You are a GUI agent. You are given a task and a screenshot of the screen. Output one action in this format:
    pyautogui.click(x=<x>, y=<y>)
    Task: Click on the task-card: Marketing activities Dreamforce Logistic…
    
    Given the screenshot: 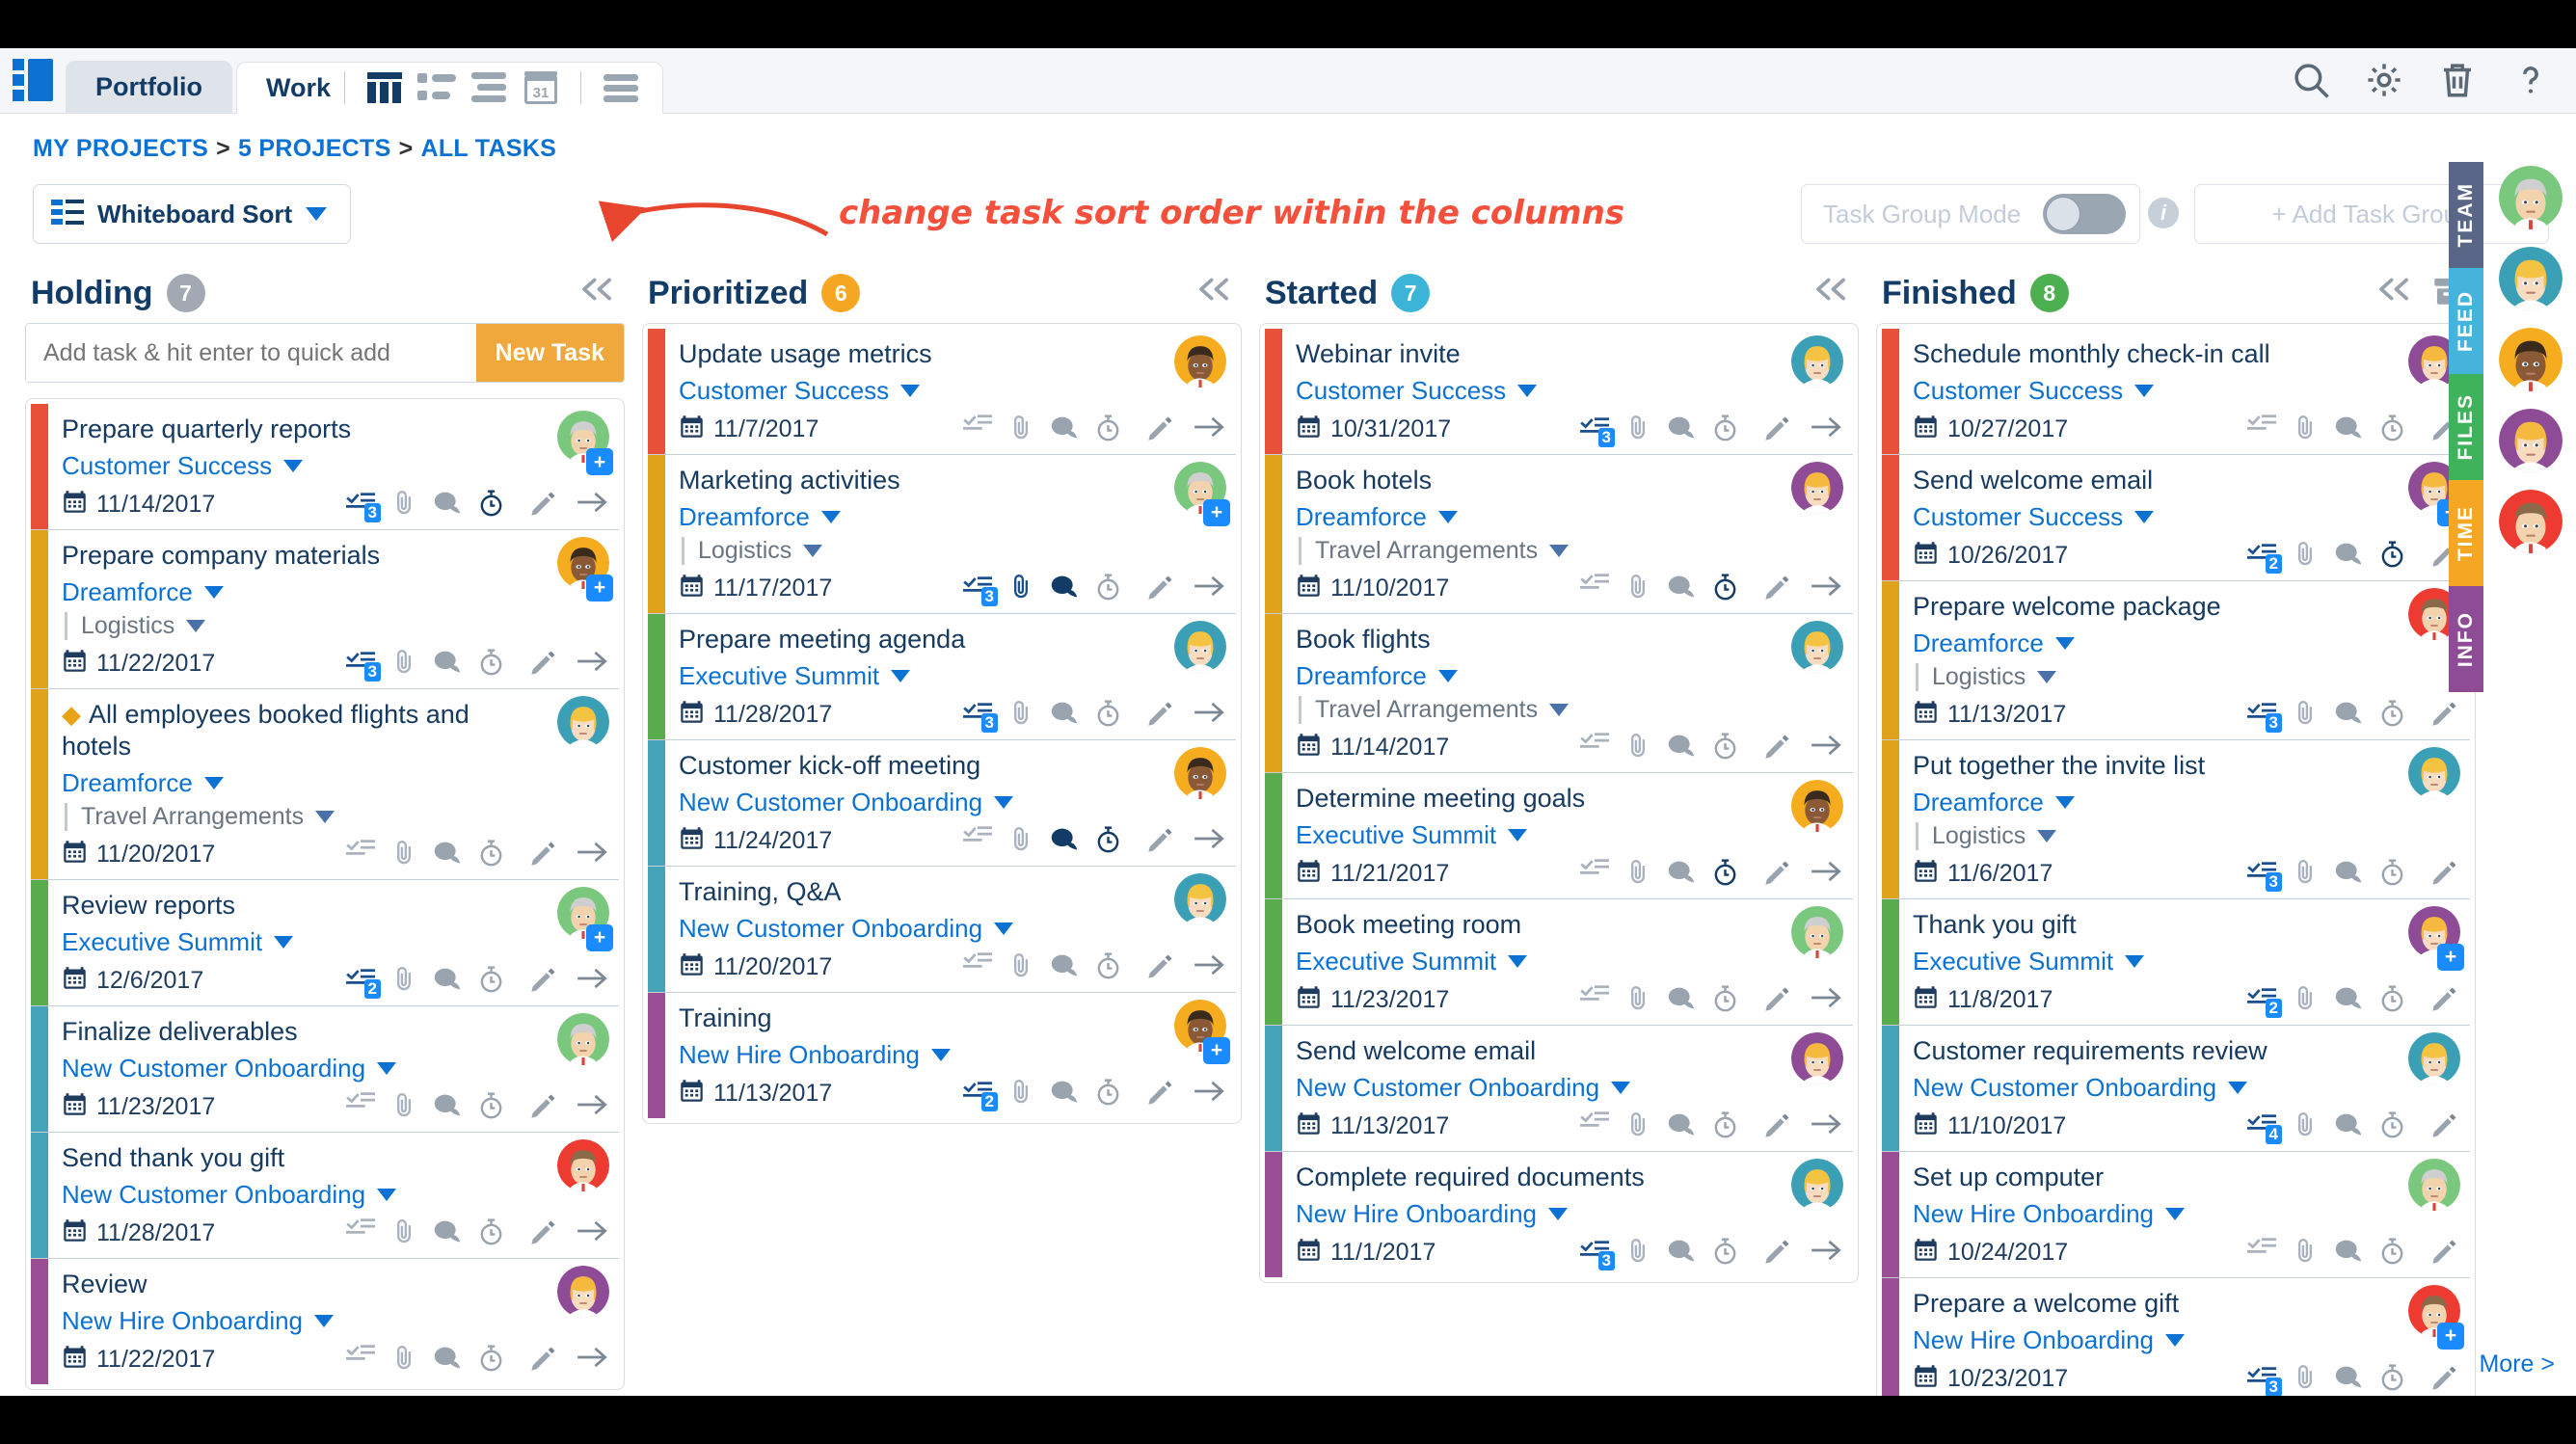 What is the action you would take?
    pyautogui.click(x=942, y=534)
    